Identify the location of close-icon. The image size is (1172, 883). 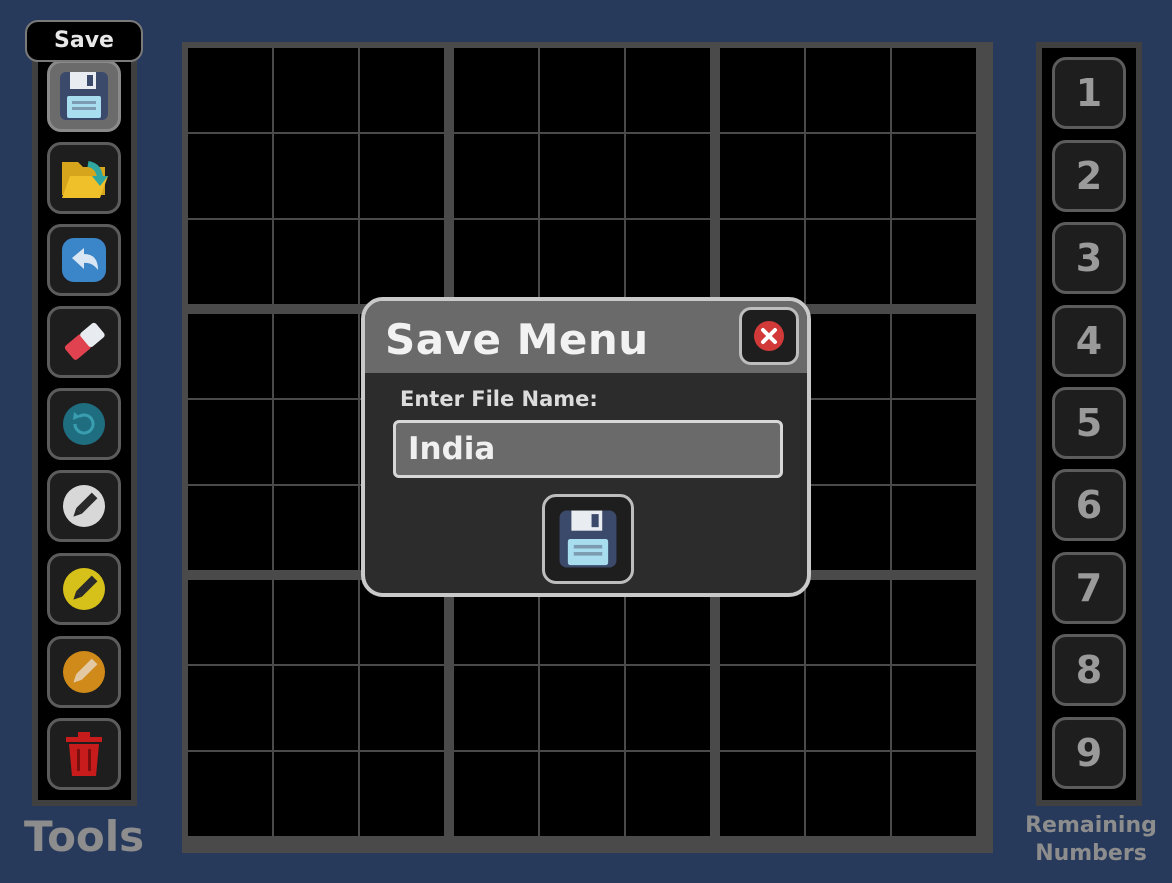
(769, 336).